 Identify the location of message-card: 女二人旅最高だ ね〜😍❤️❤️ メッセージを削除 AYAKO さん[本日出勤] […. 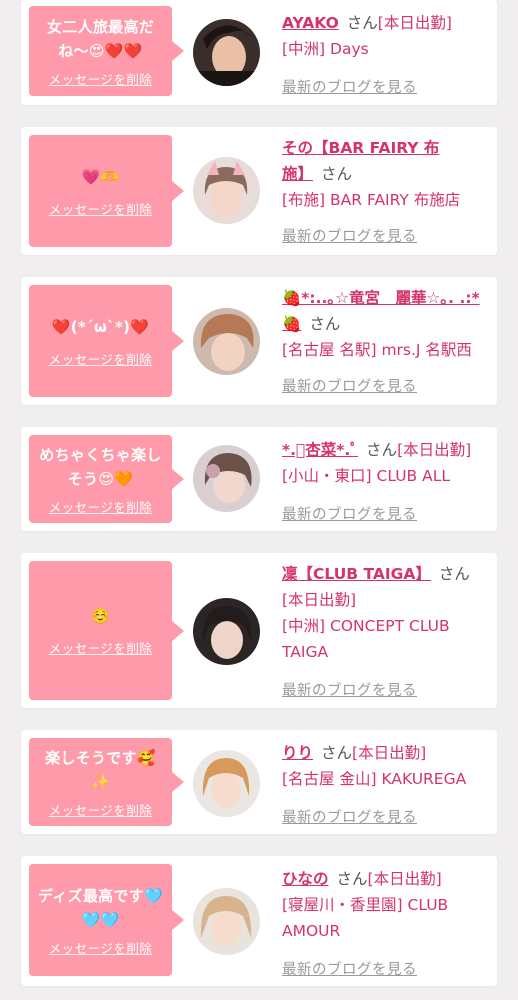
(259, 52).